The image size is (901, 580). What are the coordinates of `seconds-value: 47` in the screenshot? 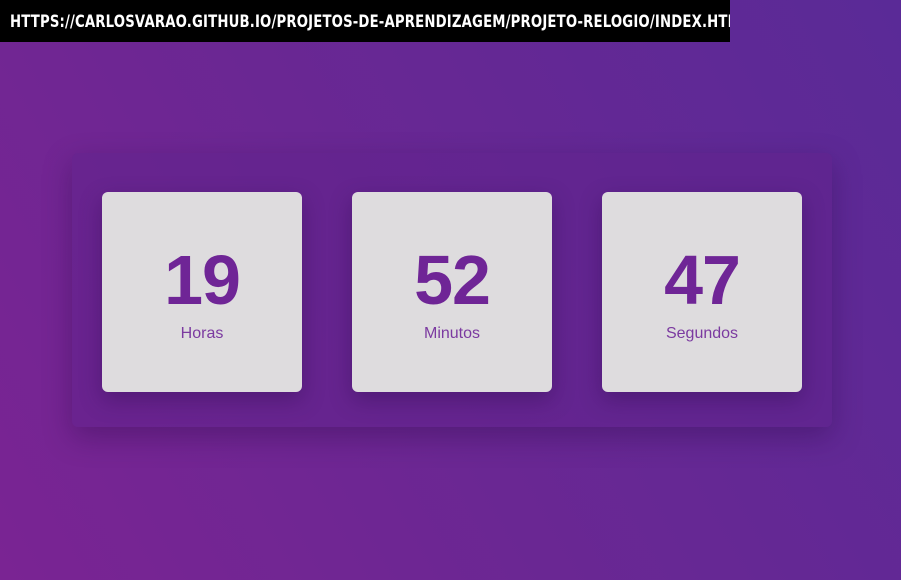 It's located at (702, 280).